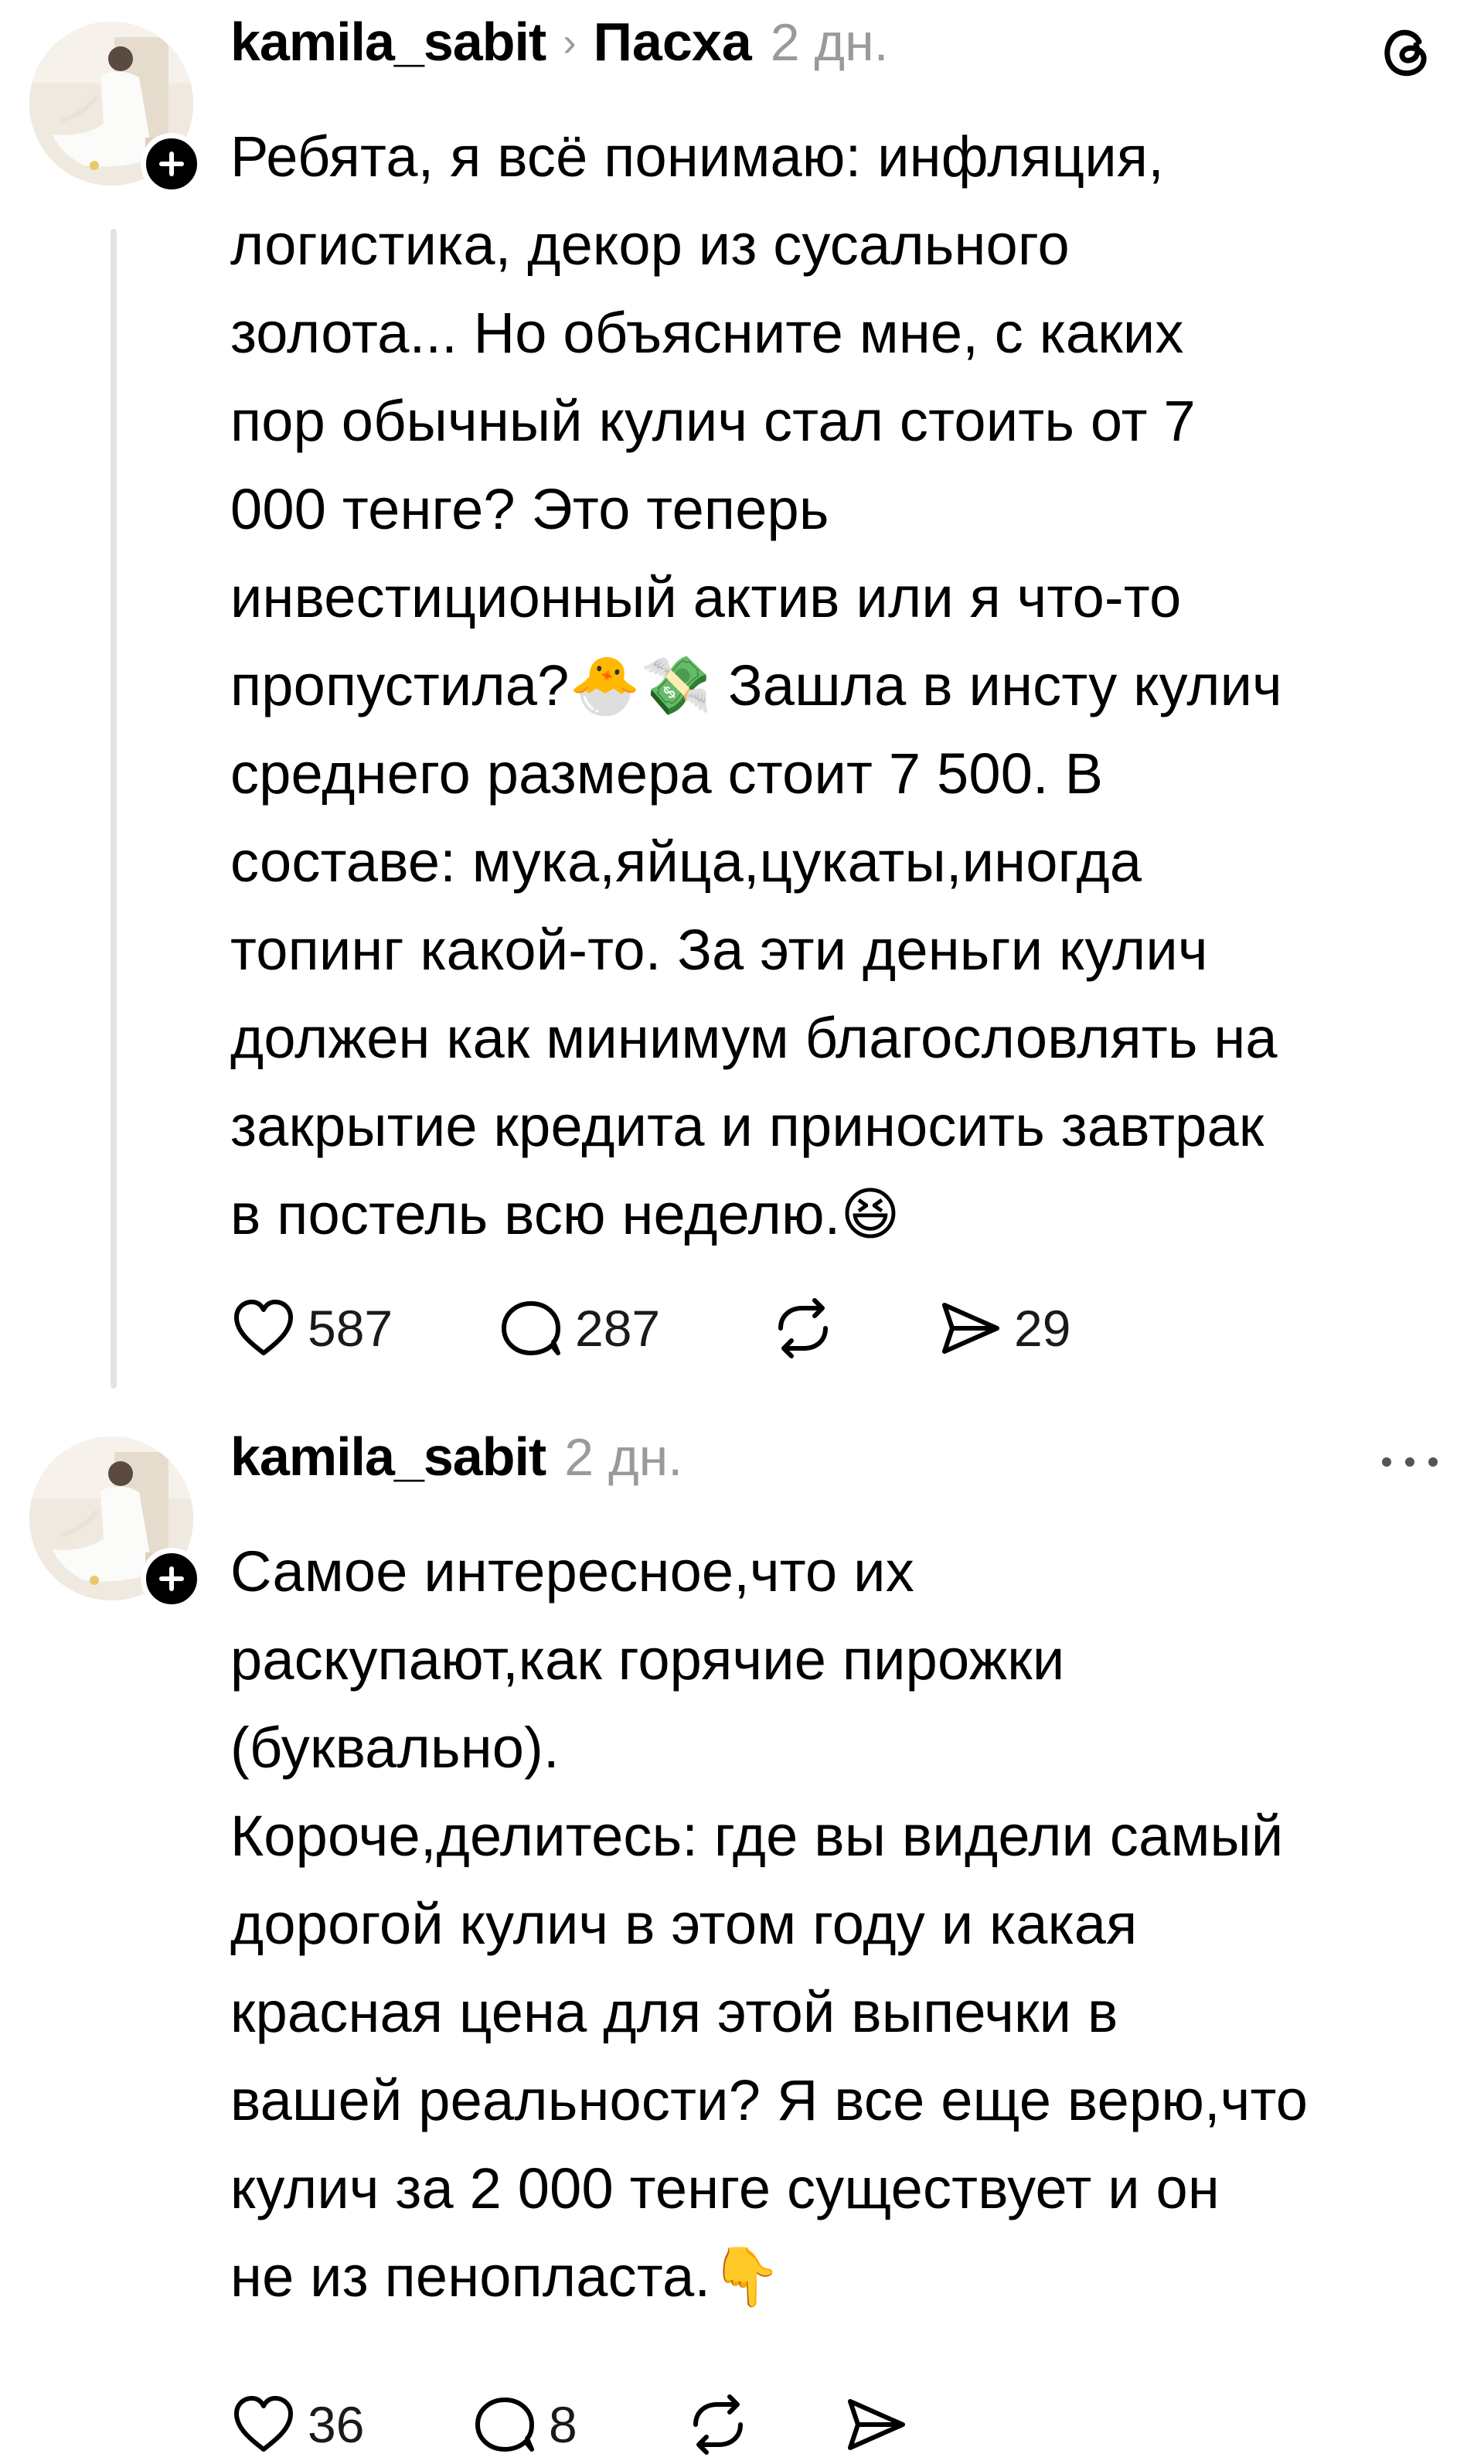 The height and width of the screenshot is (2464, 1484). Describe the element at coordinates (350, 1328) in the screenshot. I see `like-count: 587` at that location.